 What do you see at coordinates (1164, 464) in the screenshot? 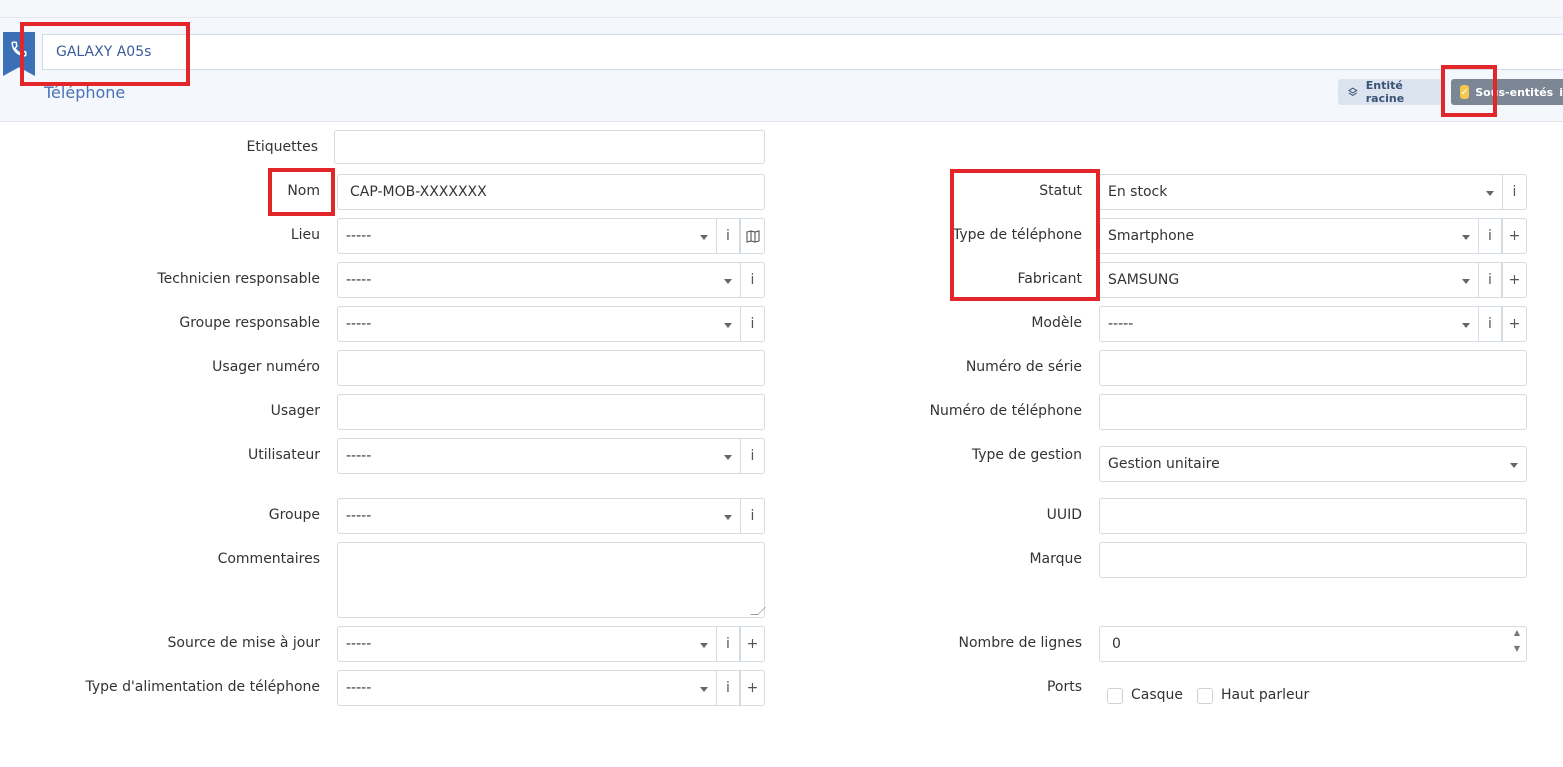
I see `type-gestion-value: Gestion unitaire` at bounding box center [1164, 464].